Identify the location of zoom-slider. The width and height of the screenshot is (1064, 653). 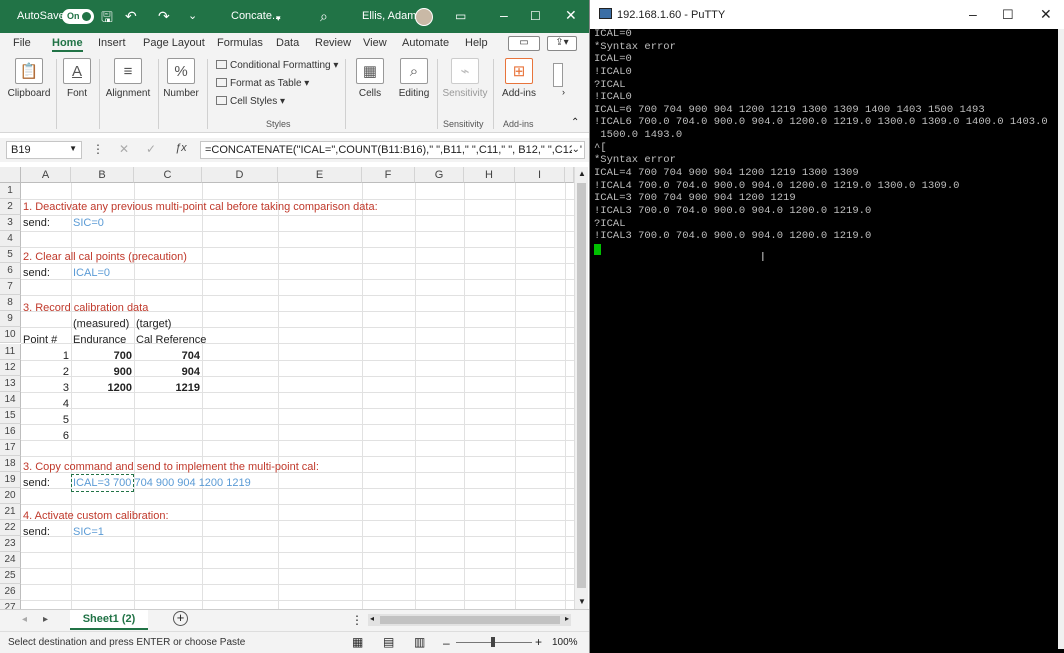
(494, 642).